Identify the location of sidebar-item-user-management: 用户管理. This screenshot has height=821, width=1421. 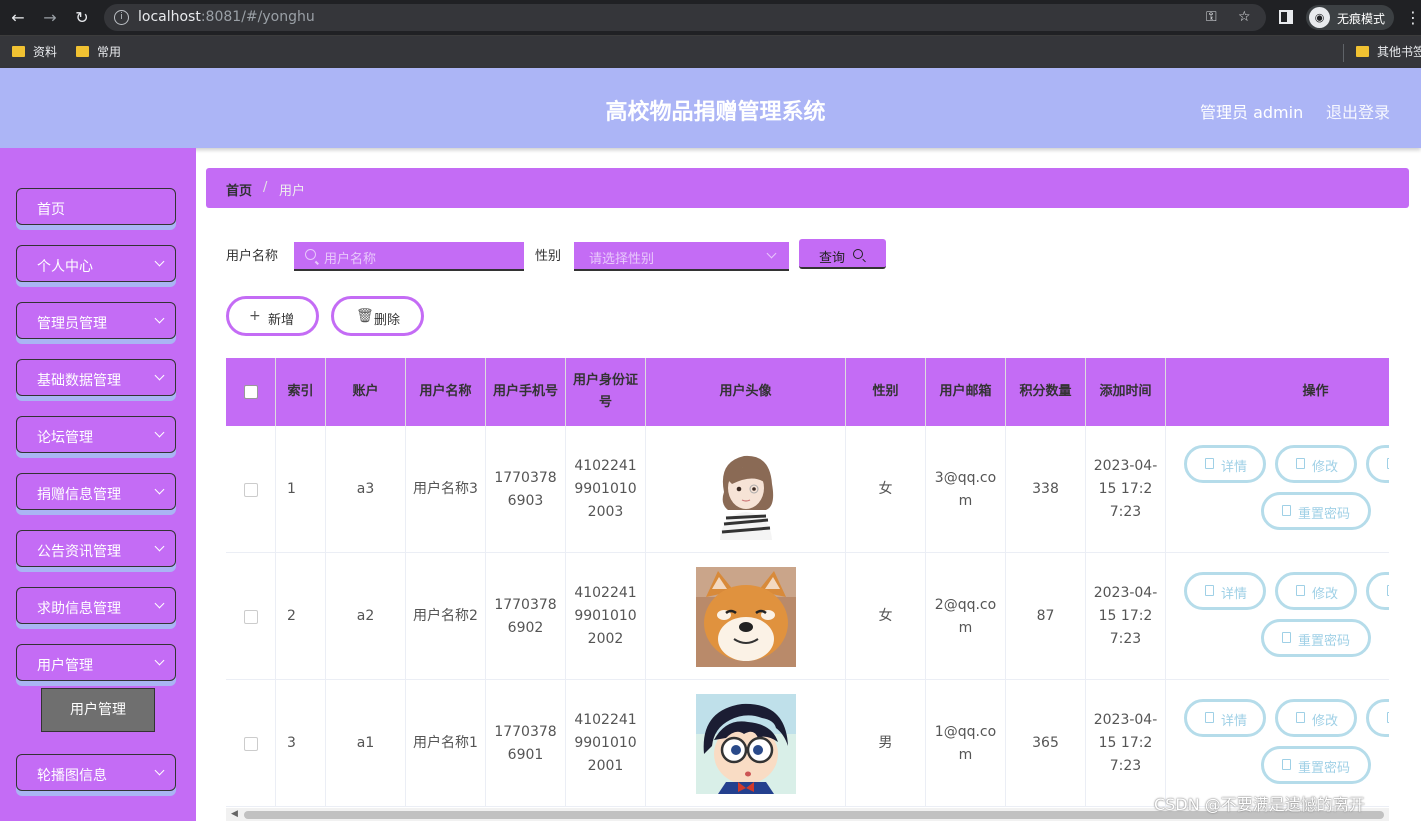
(96, 662).